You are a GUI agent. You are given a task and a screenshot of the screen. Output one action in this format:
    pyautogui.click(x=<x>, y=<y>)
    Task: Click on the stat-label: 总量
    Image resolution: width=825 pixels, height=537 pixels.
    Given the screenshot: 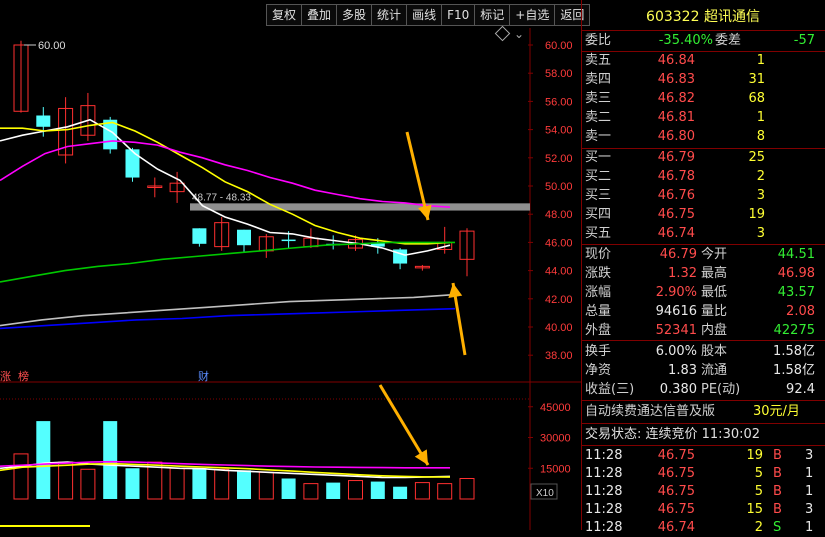 What is the action you would take?
    pyautogui.click(x=598, y=311)
    